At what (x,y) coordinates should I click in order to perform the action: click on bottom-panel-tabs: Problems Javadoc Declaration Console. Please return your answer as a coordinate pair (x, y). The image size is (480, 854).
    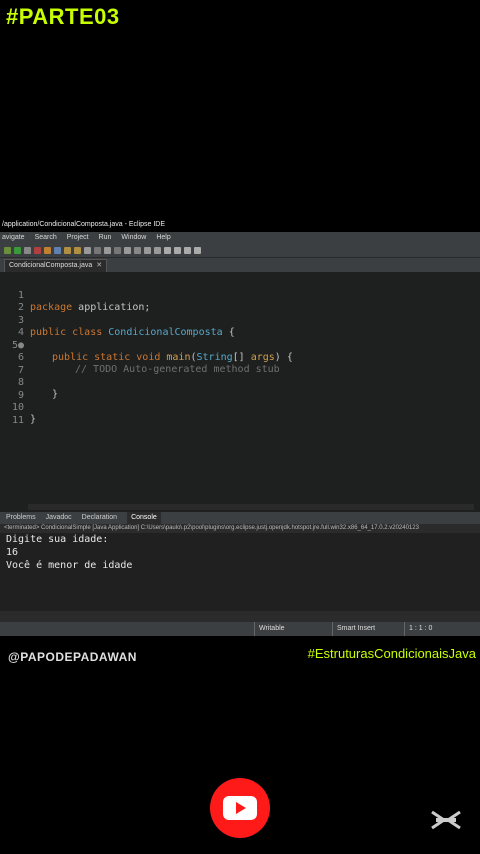
    Looking at the image, I should click on (240, 518).